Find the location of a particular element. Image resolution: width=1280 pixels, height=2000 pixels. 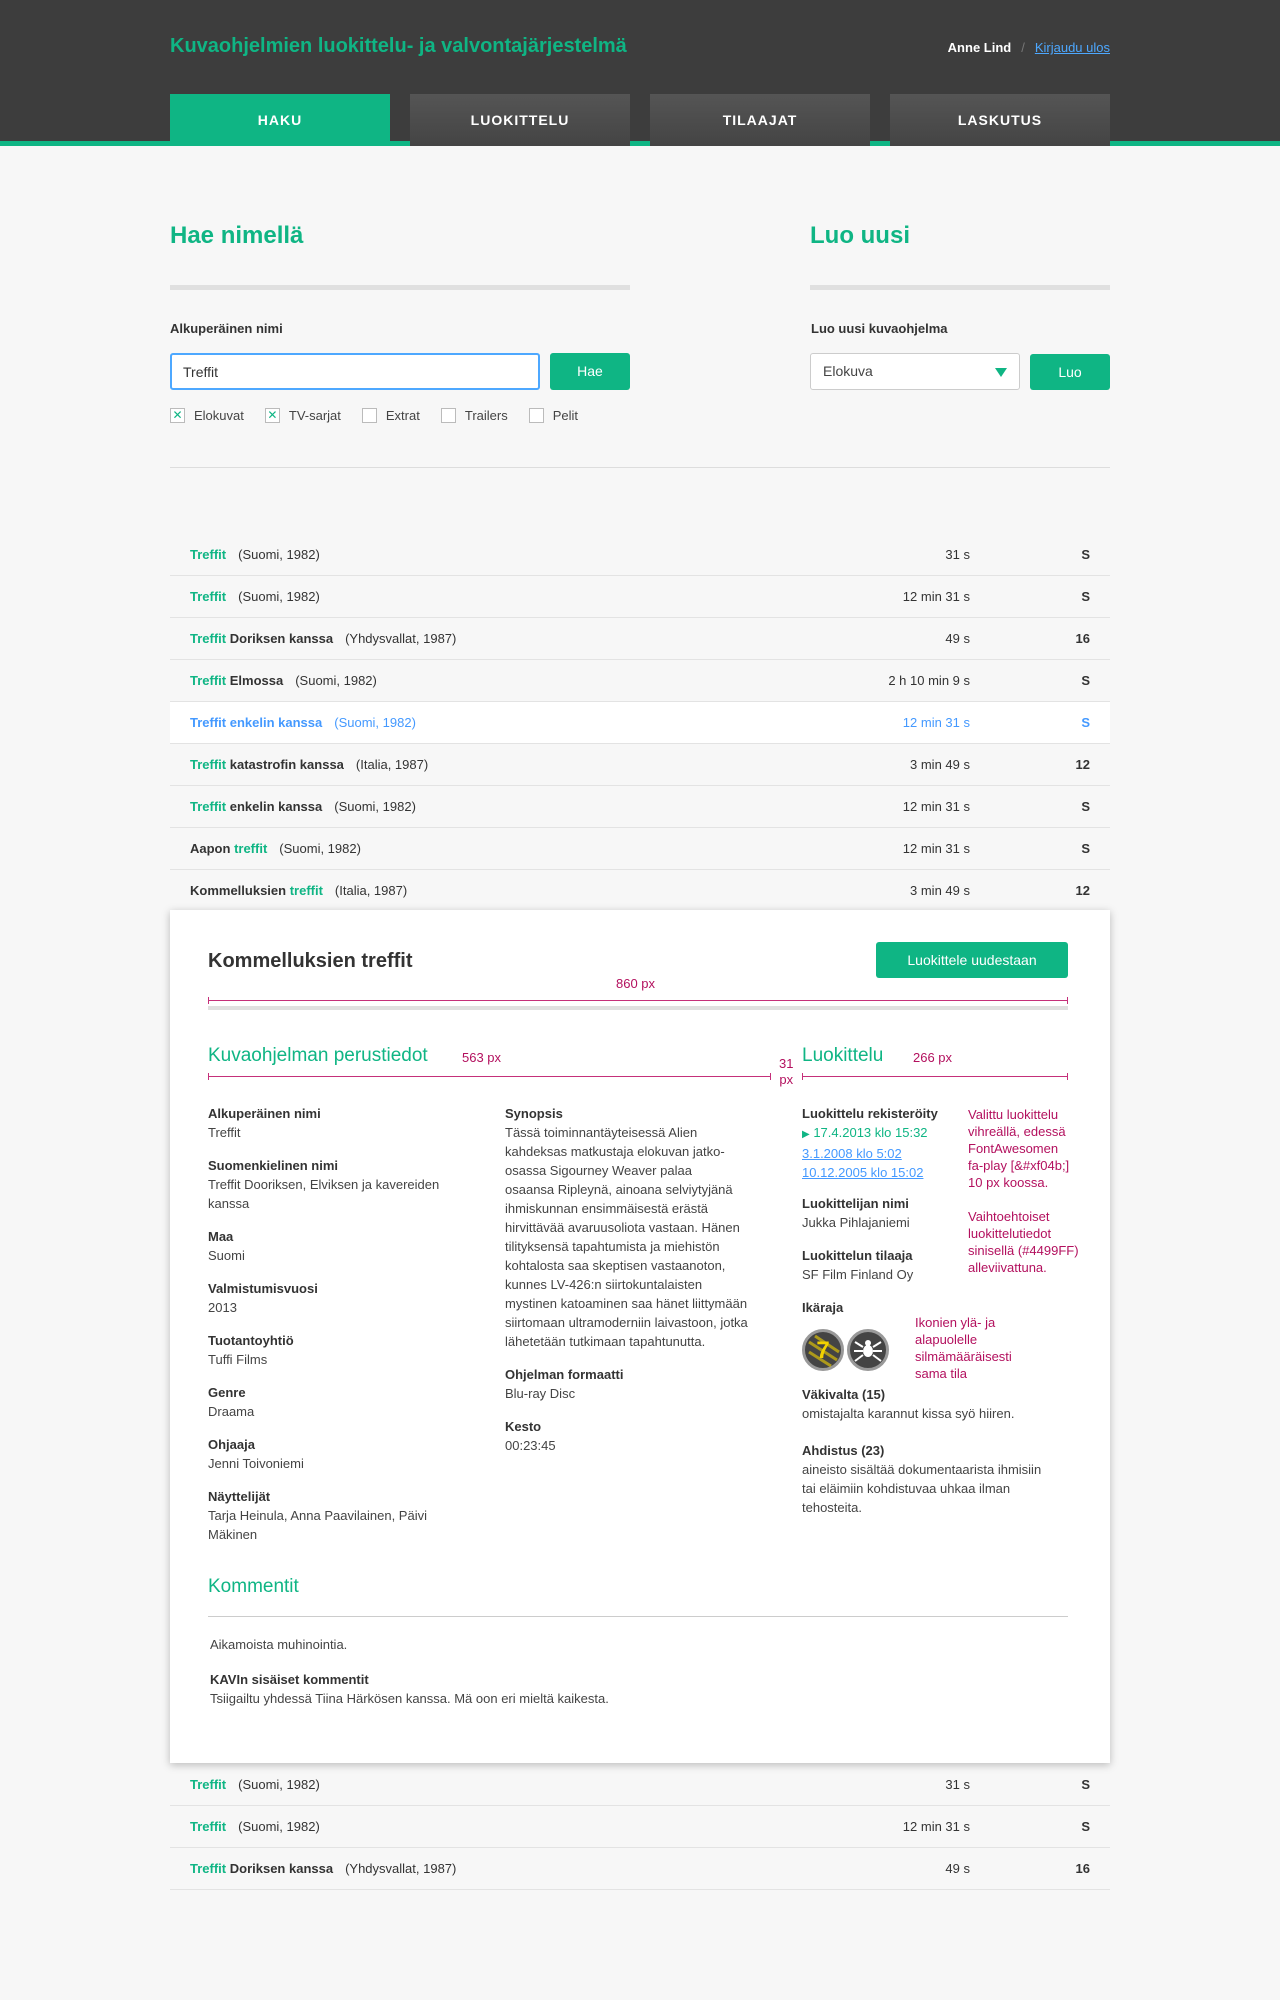

logout-link: Kirjaudu ulos is located at coordinates (1072, 47).